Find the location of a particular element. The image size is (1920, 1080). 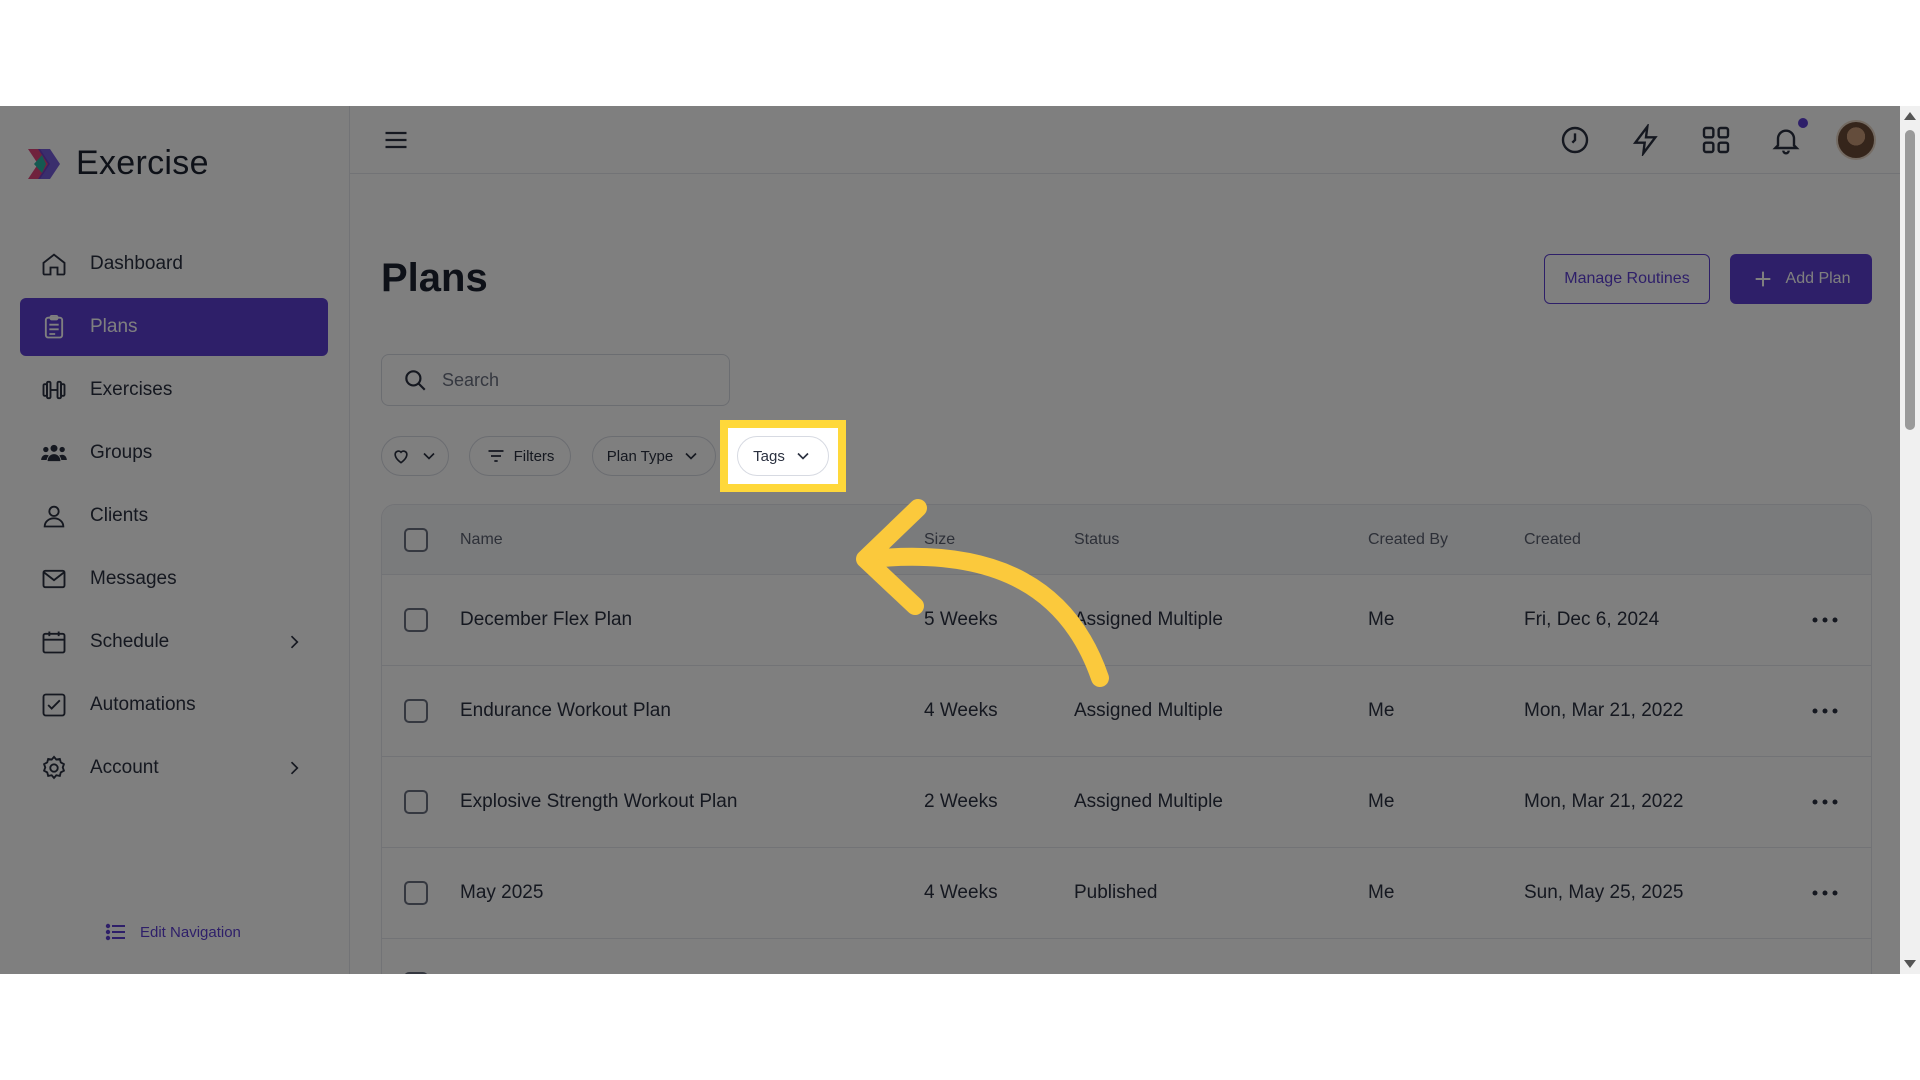

plan-type-filter: Plan Type is located at coordinates (654, 456).